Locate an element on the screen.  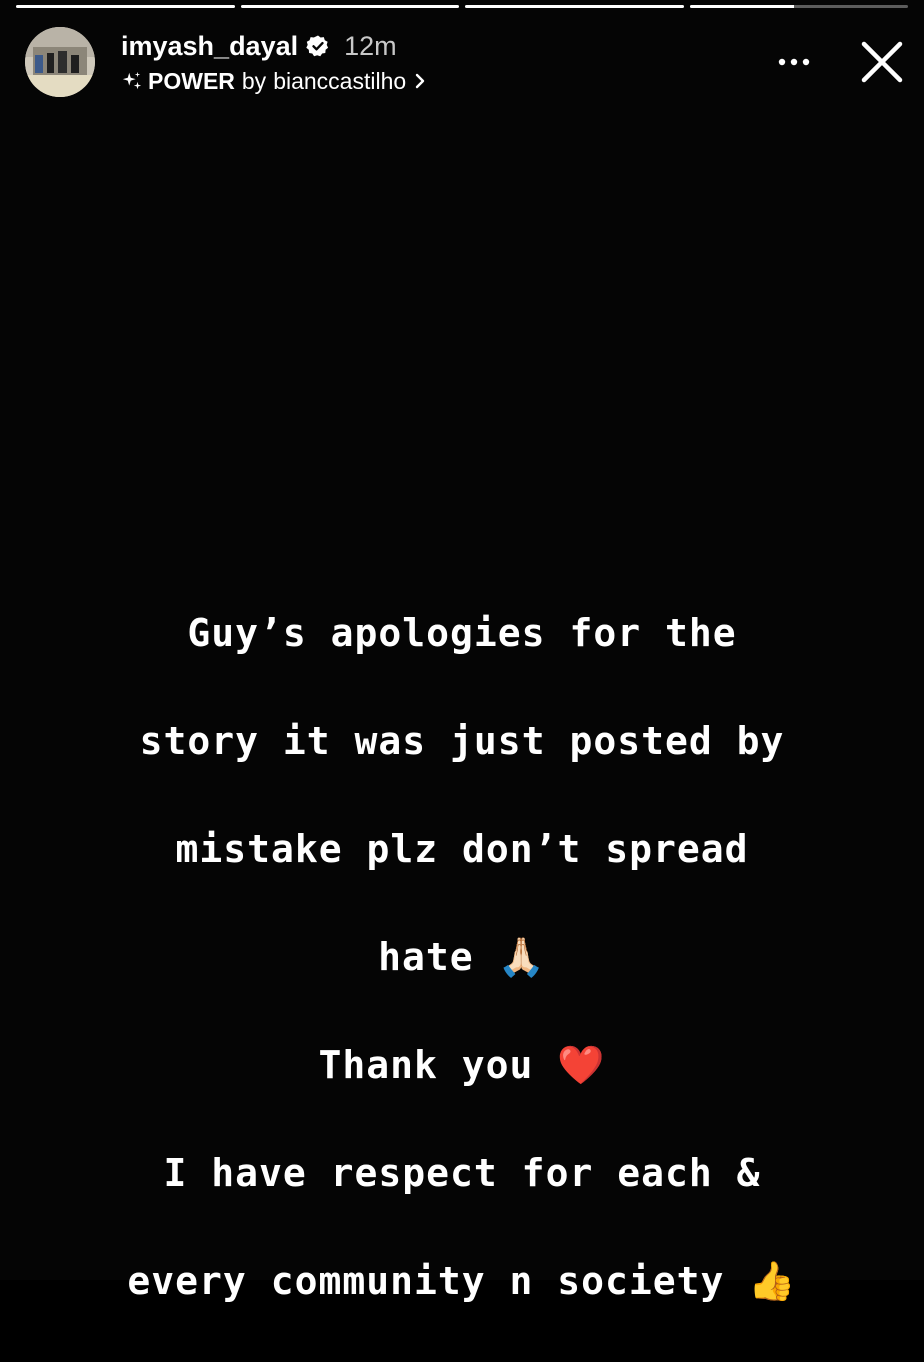
song-artist: bianccastilho is located at coordinates (340, 80).